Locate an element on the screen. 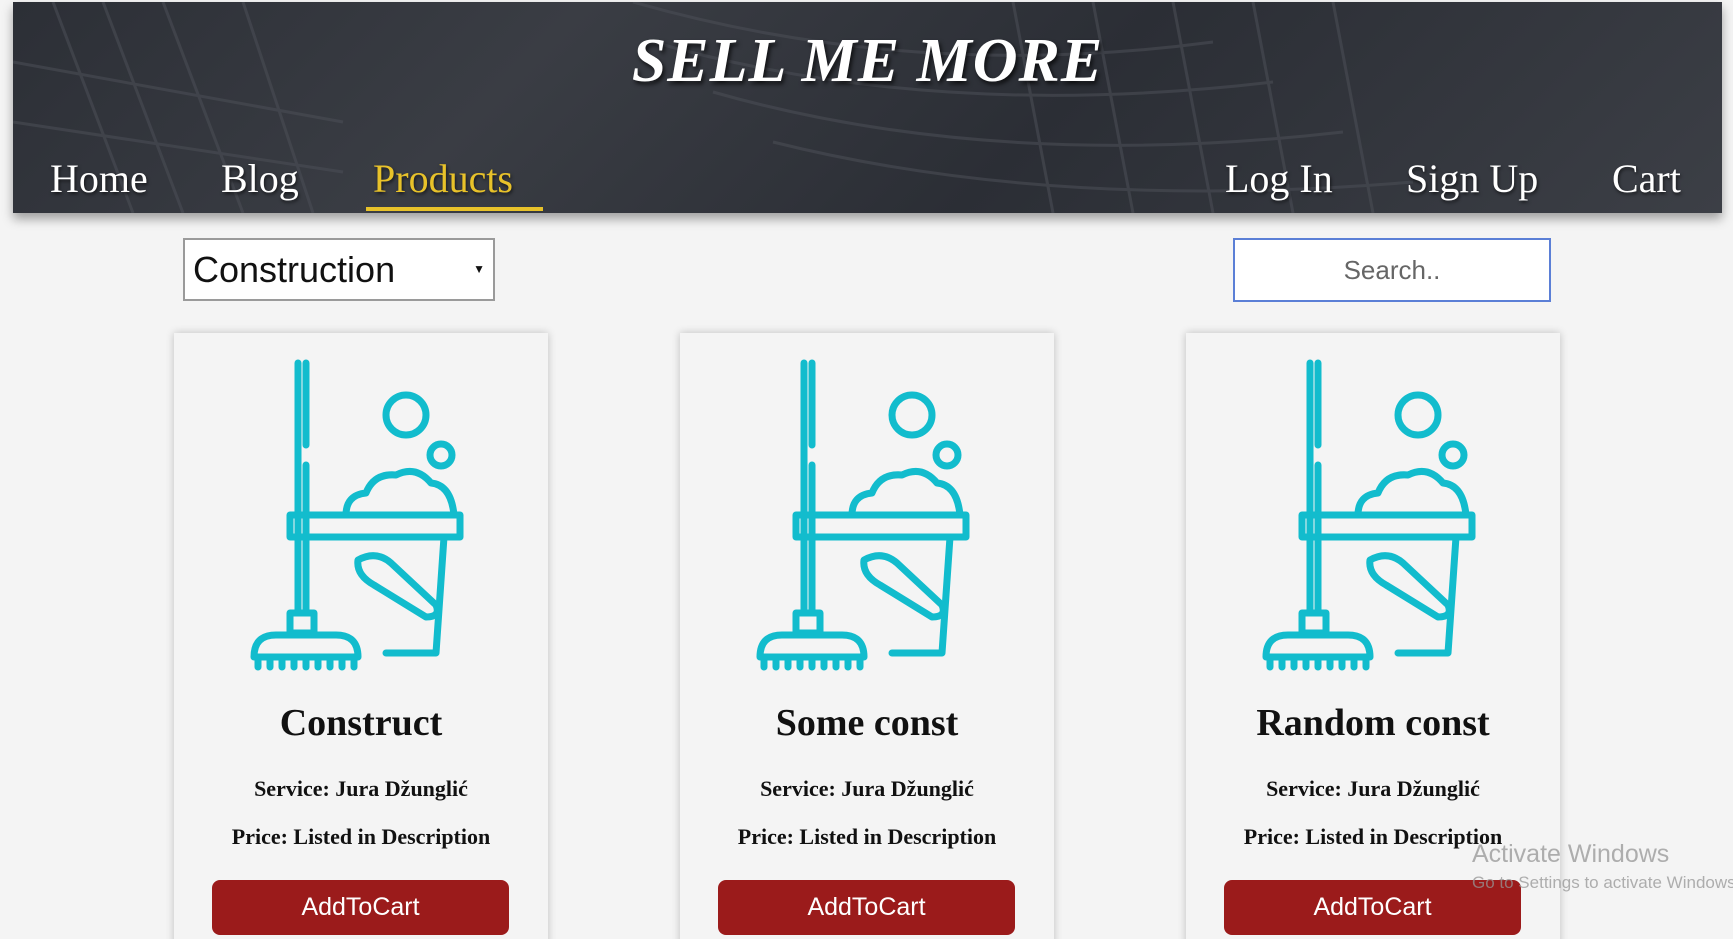 This screenshot has height=939, width=1733. product-name: Construct is located at coordinates (361, 723).